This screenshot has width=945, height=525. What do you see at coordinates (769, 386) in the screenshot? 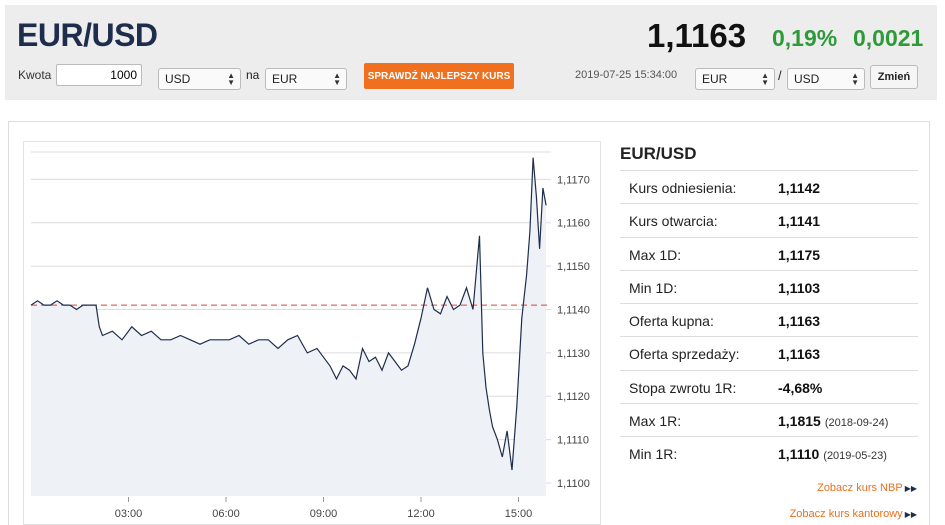
I see `info-row-return-1y: Stopa zwrotu 1R: -4,68%` at bounding box center [769, 386].